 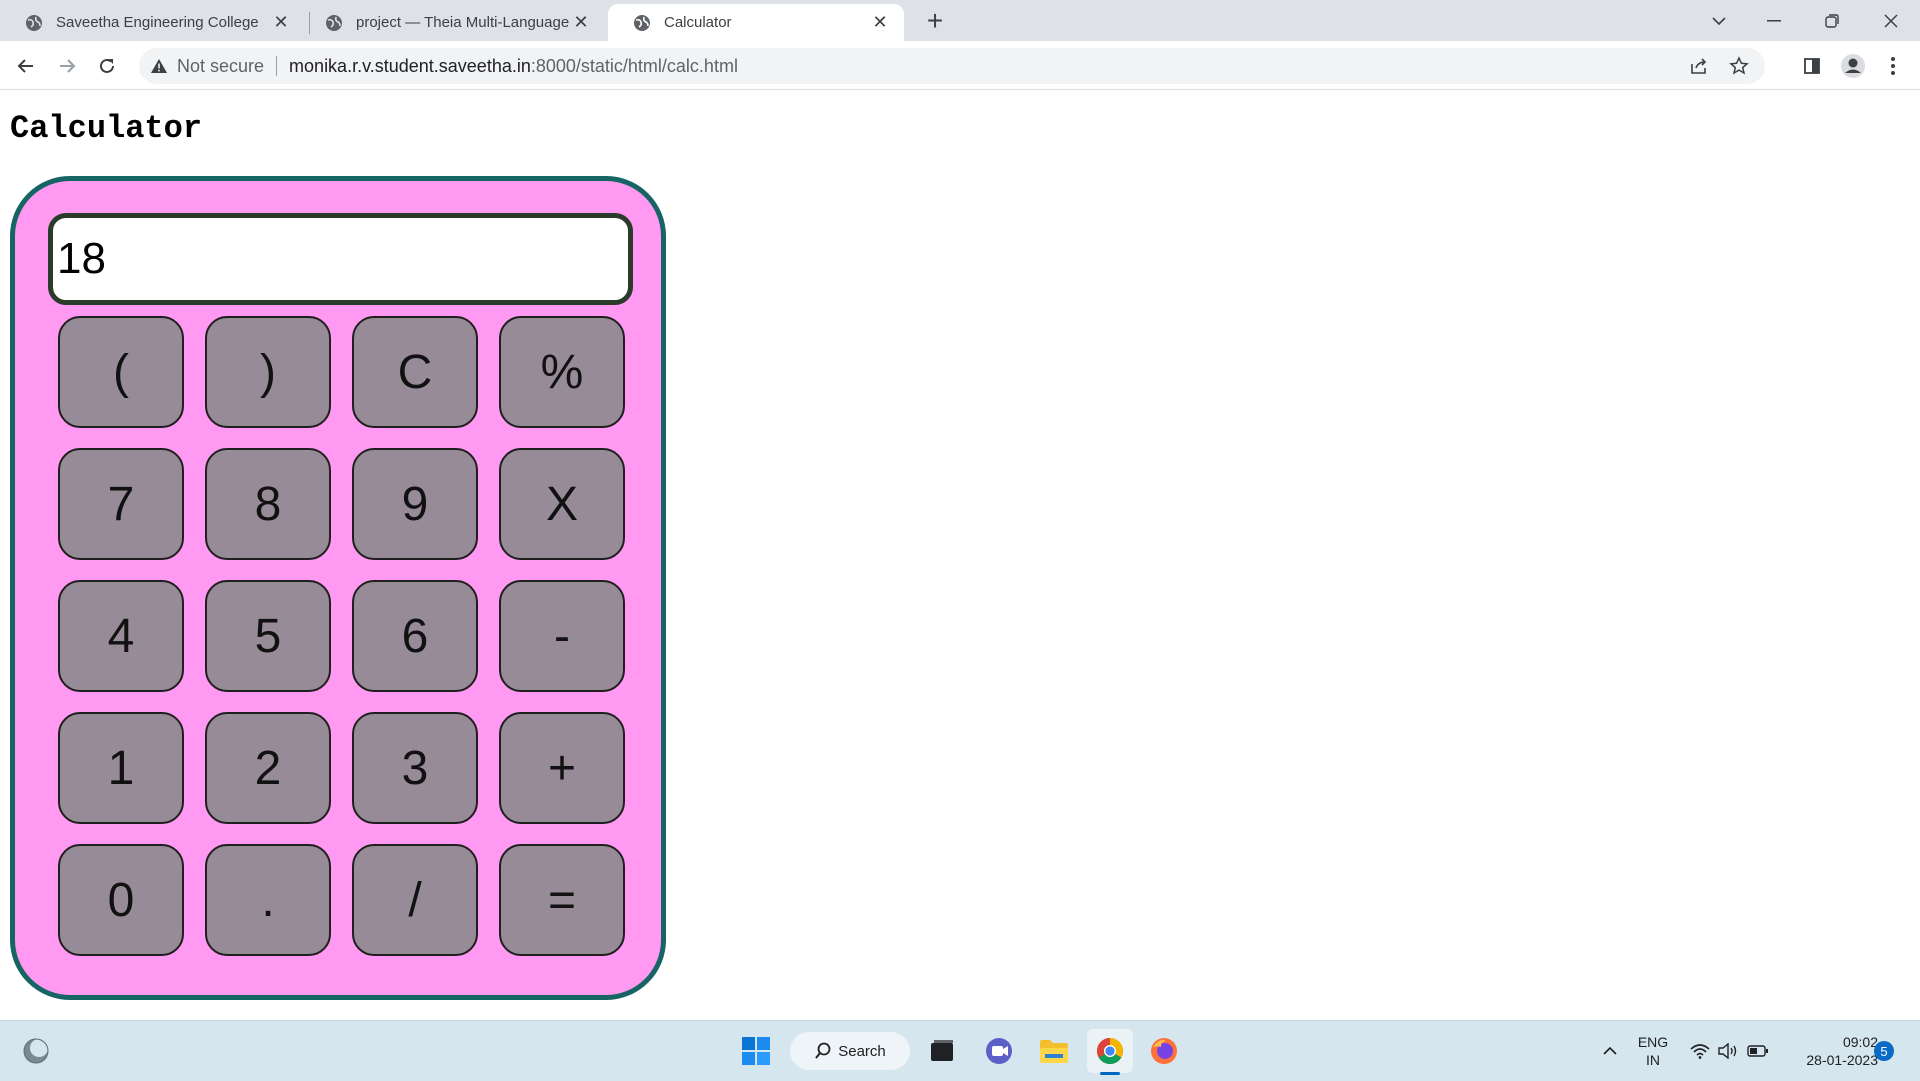 What do you see at coordinates (220, 66) in the screenshot?
I see `security-label: Not secure` at bounding box center [220, 66].